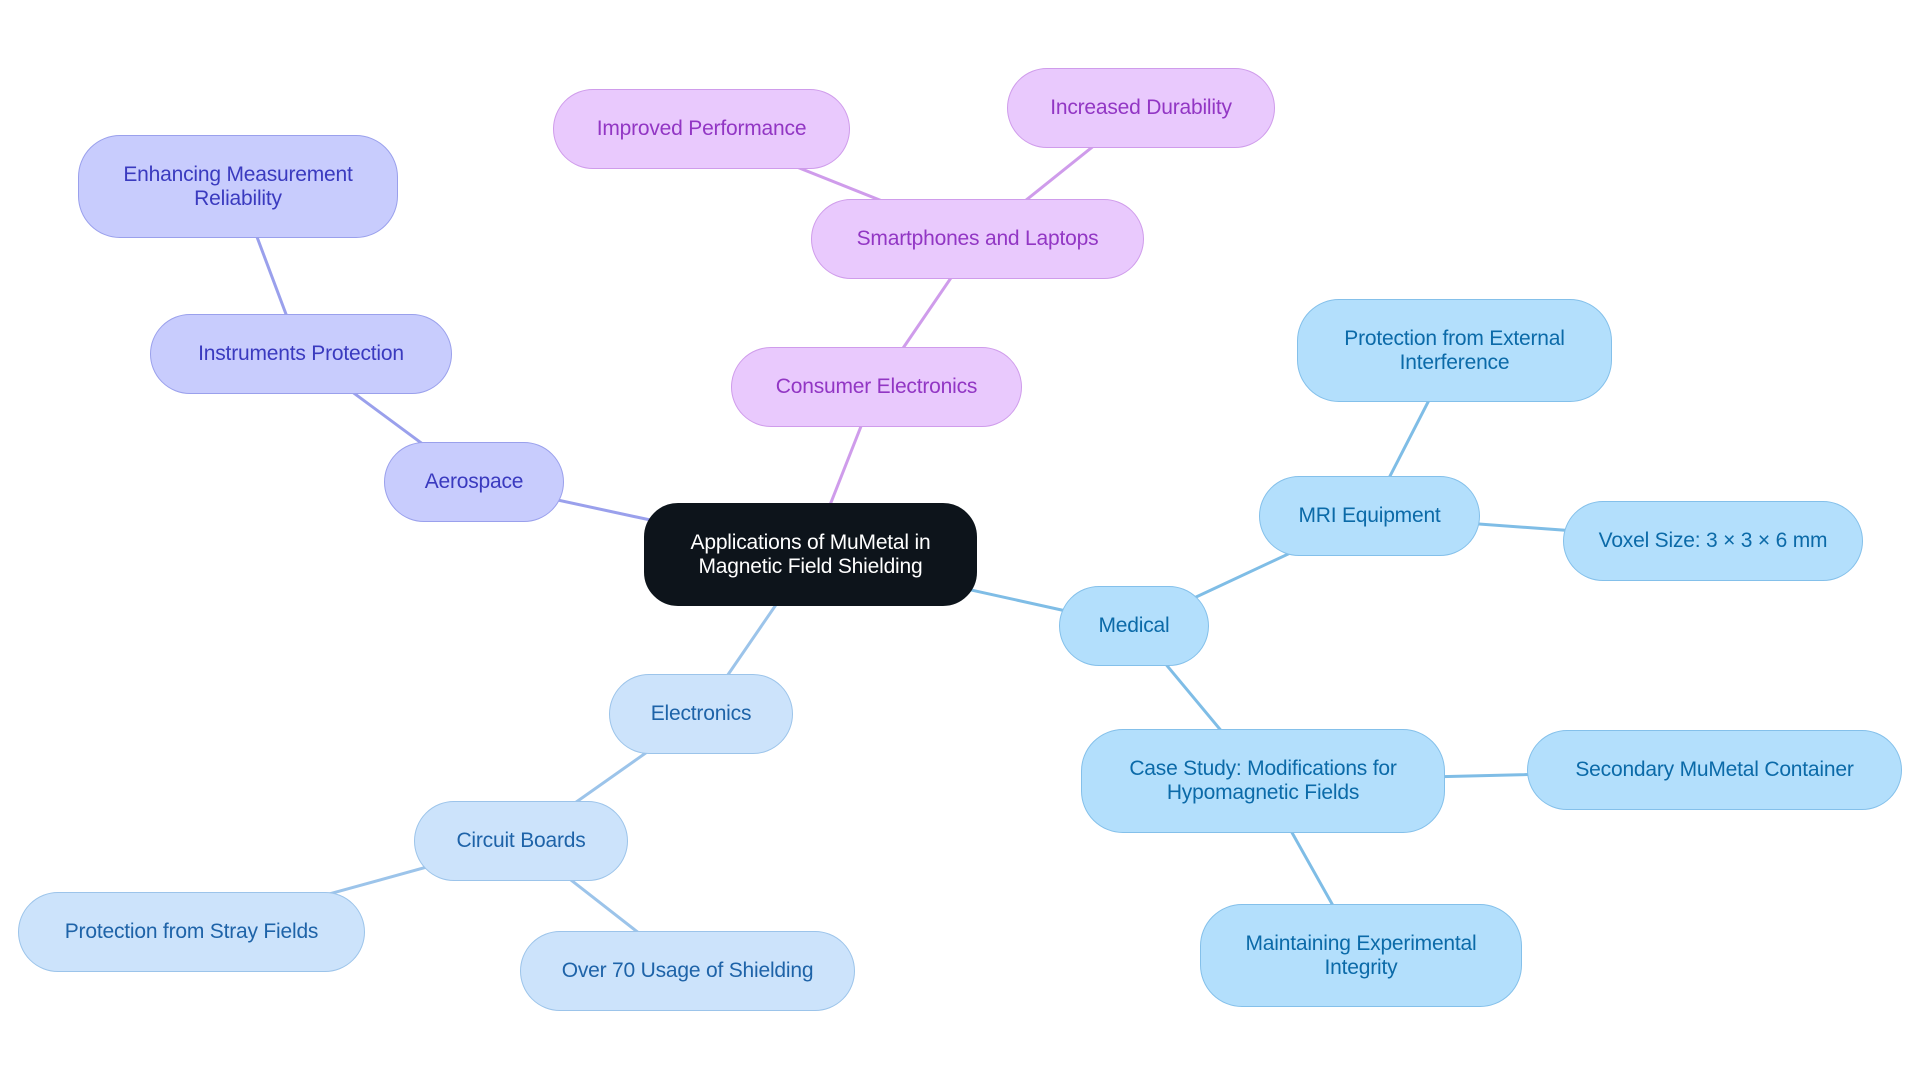 This screenshot has width=1920, height=1083. I want to click on node-smartphones-and-laptops: Smartphones and Laptops, so click(977, 239).